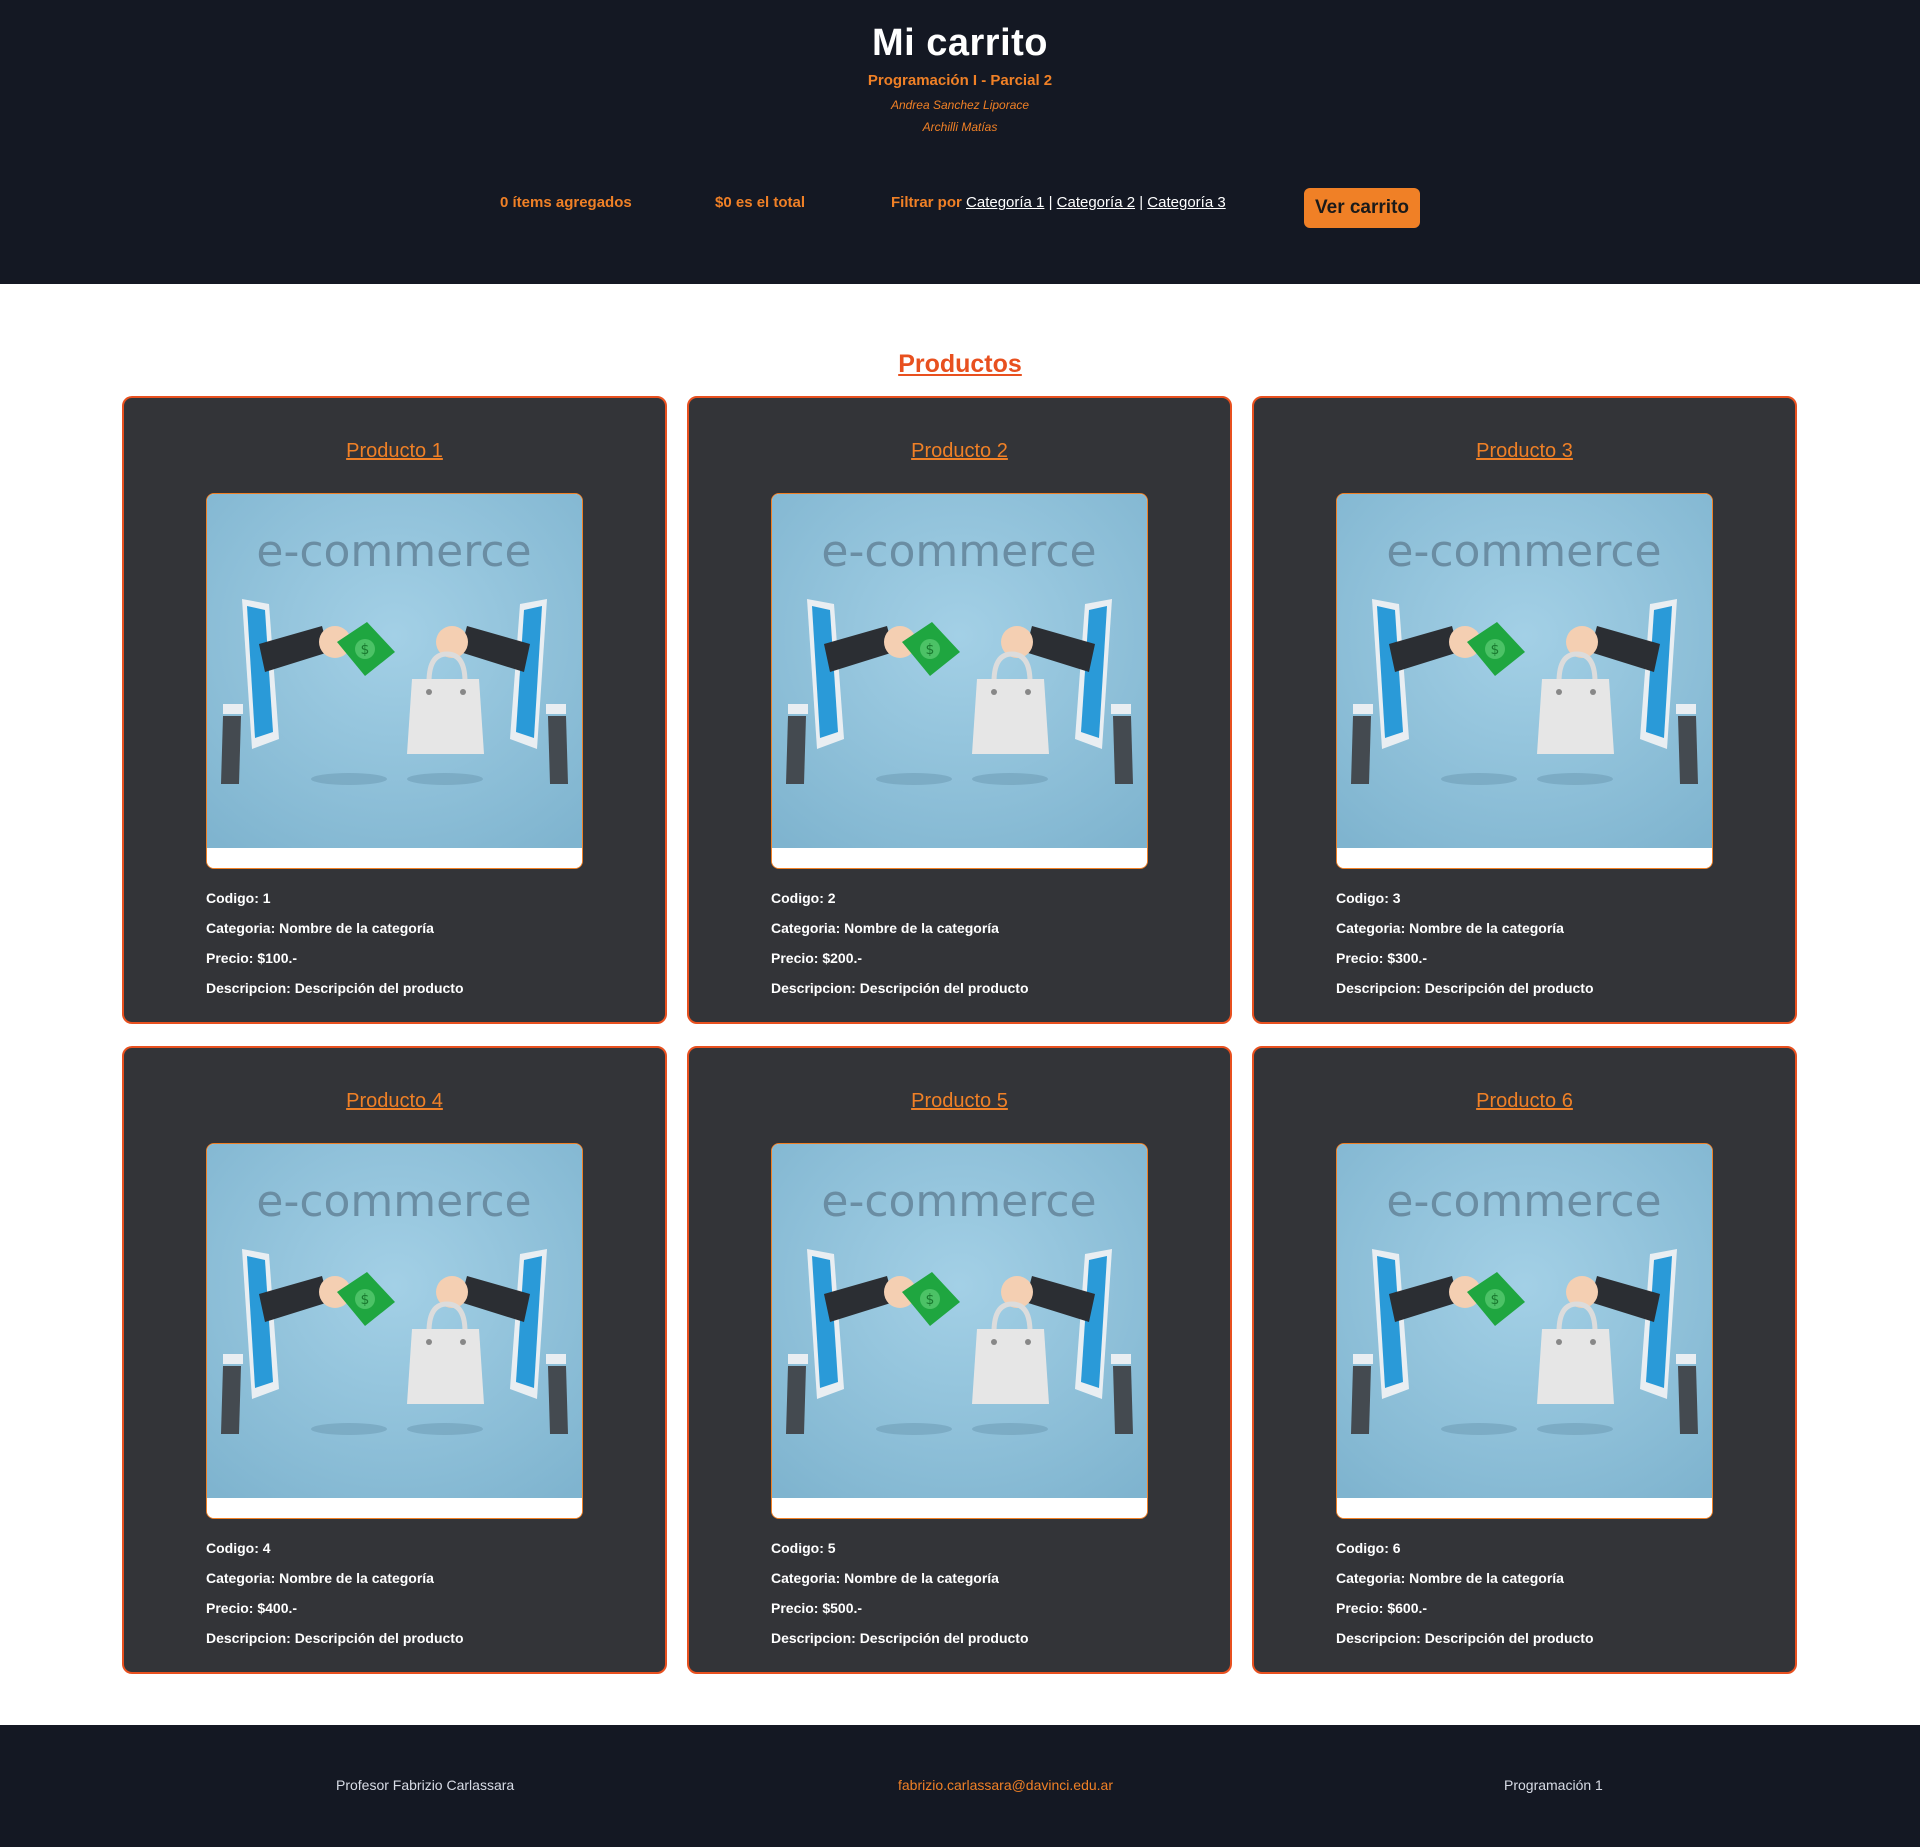  I want to click on products-section-title: Productos, so click(960, 364).